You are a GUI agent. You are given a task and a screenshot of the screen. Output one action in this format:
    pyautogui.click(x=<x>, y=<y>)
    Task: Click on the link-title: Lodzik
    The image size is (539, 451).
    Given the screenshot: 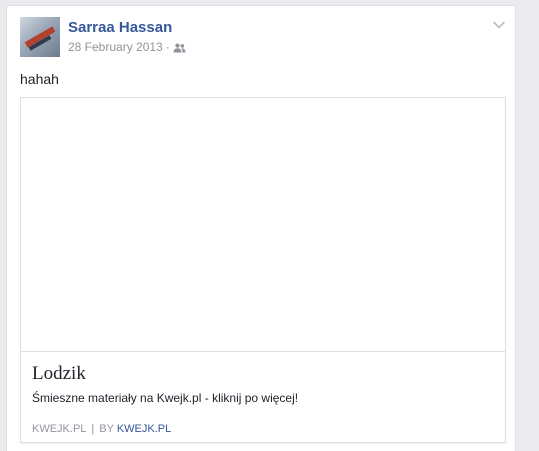 What is the action you would take?
    pyautogui.click(x=59, y=374)
    